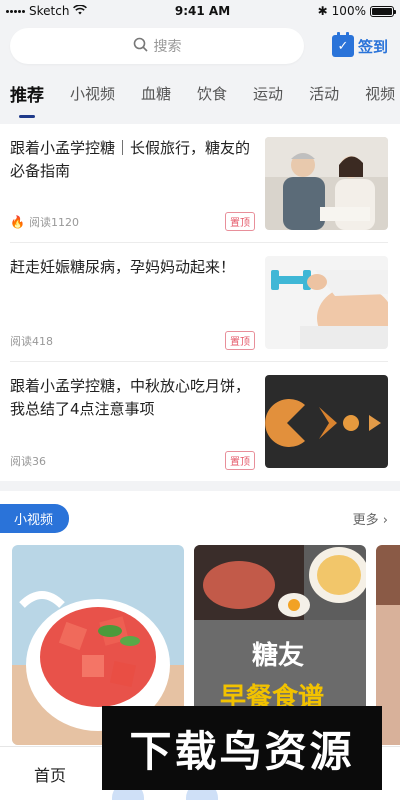  Describe the element at coordinates (80, 11) in the screenshot. I see `wifi-icon` at that location.